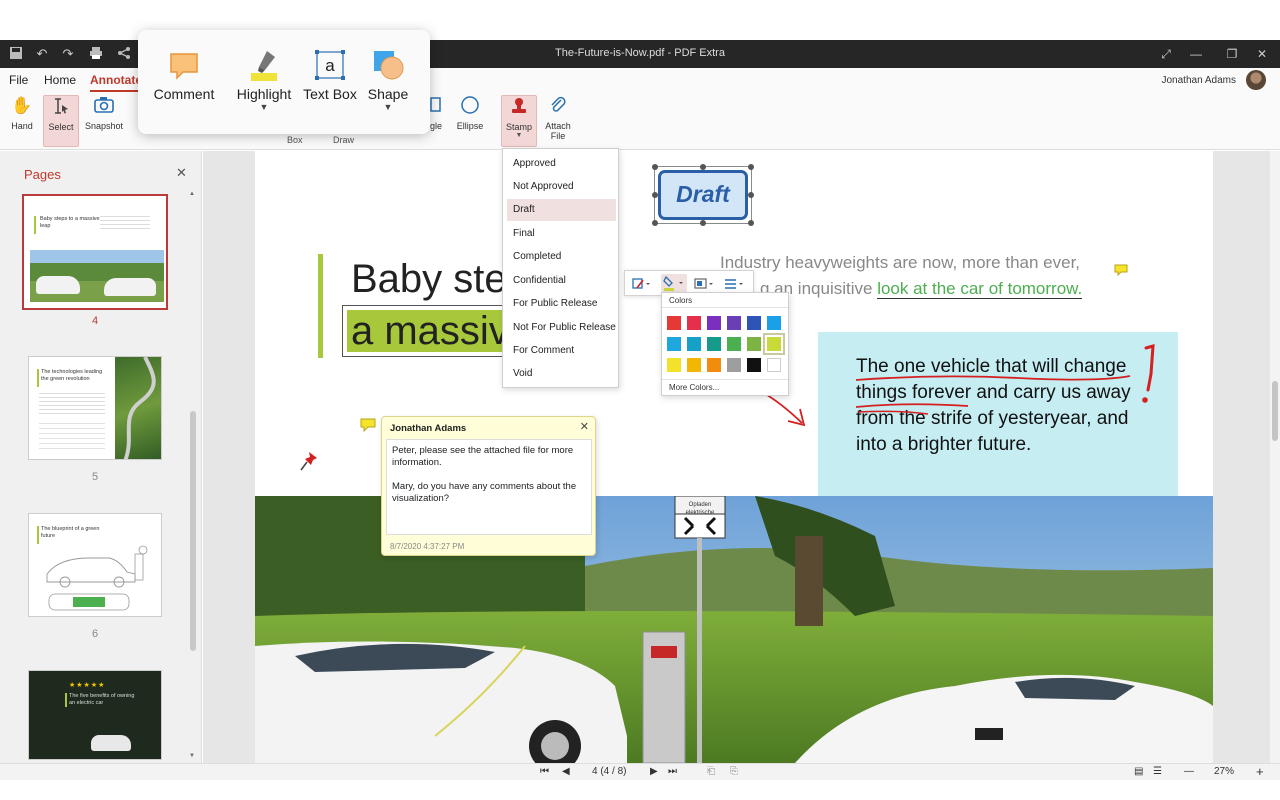  Describe the element at coordinates (654, 771) in the screenshot. I see `next-page-icon: ▶` at that location.